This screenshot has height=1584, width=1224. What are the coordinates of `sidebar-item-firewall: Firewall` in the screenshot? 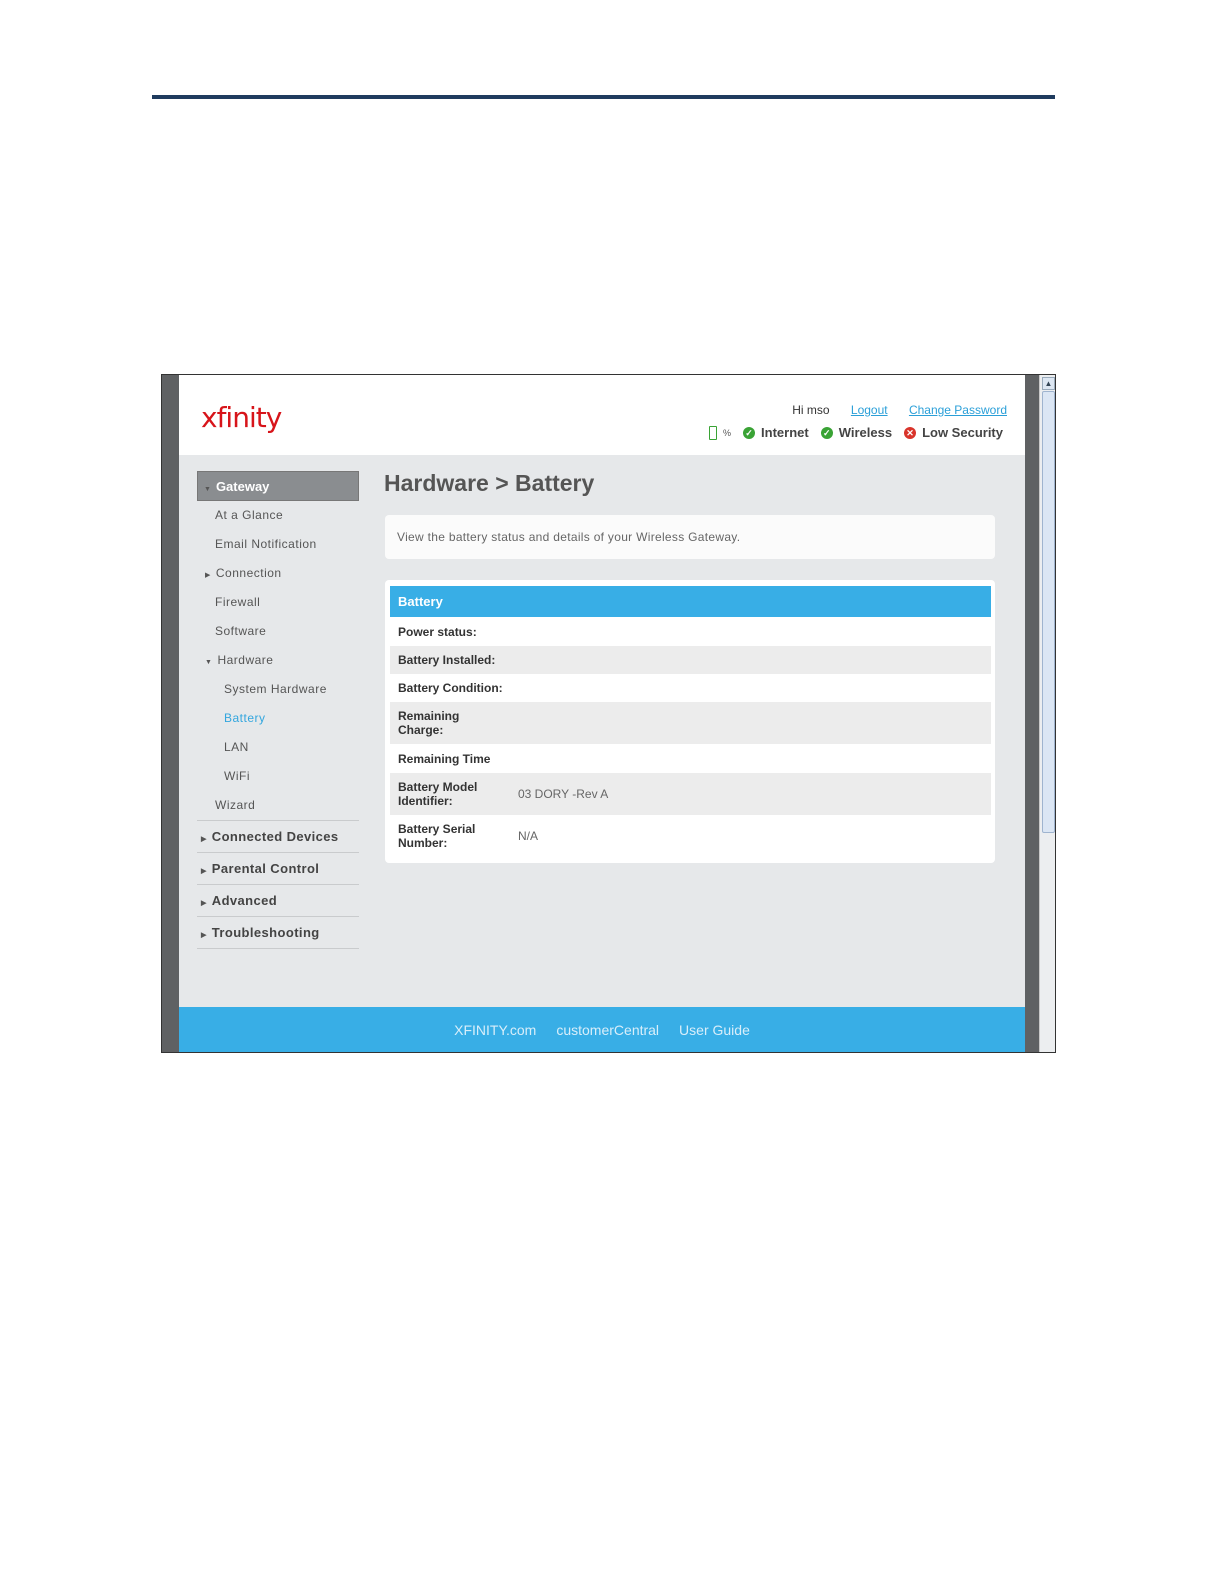 It's located at (278, 602).